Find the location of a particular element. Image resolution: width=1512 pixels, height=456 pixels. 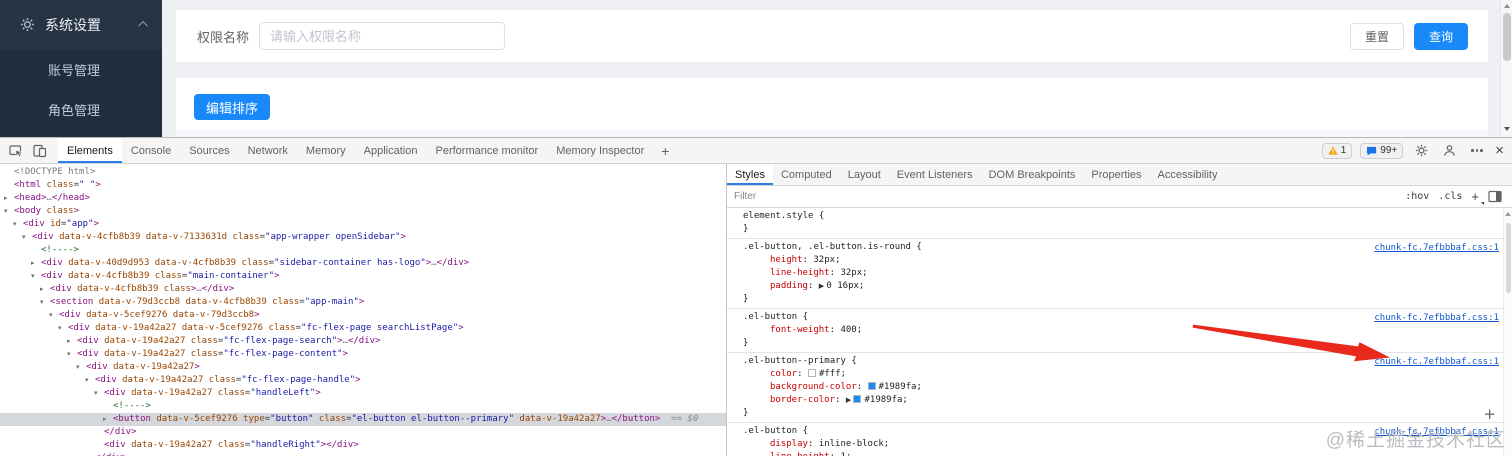

warning-badge: 1 is located at coordinates (1337, 150).